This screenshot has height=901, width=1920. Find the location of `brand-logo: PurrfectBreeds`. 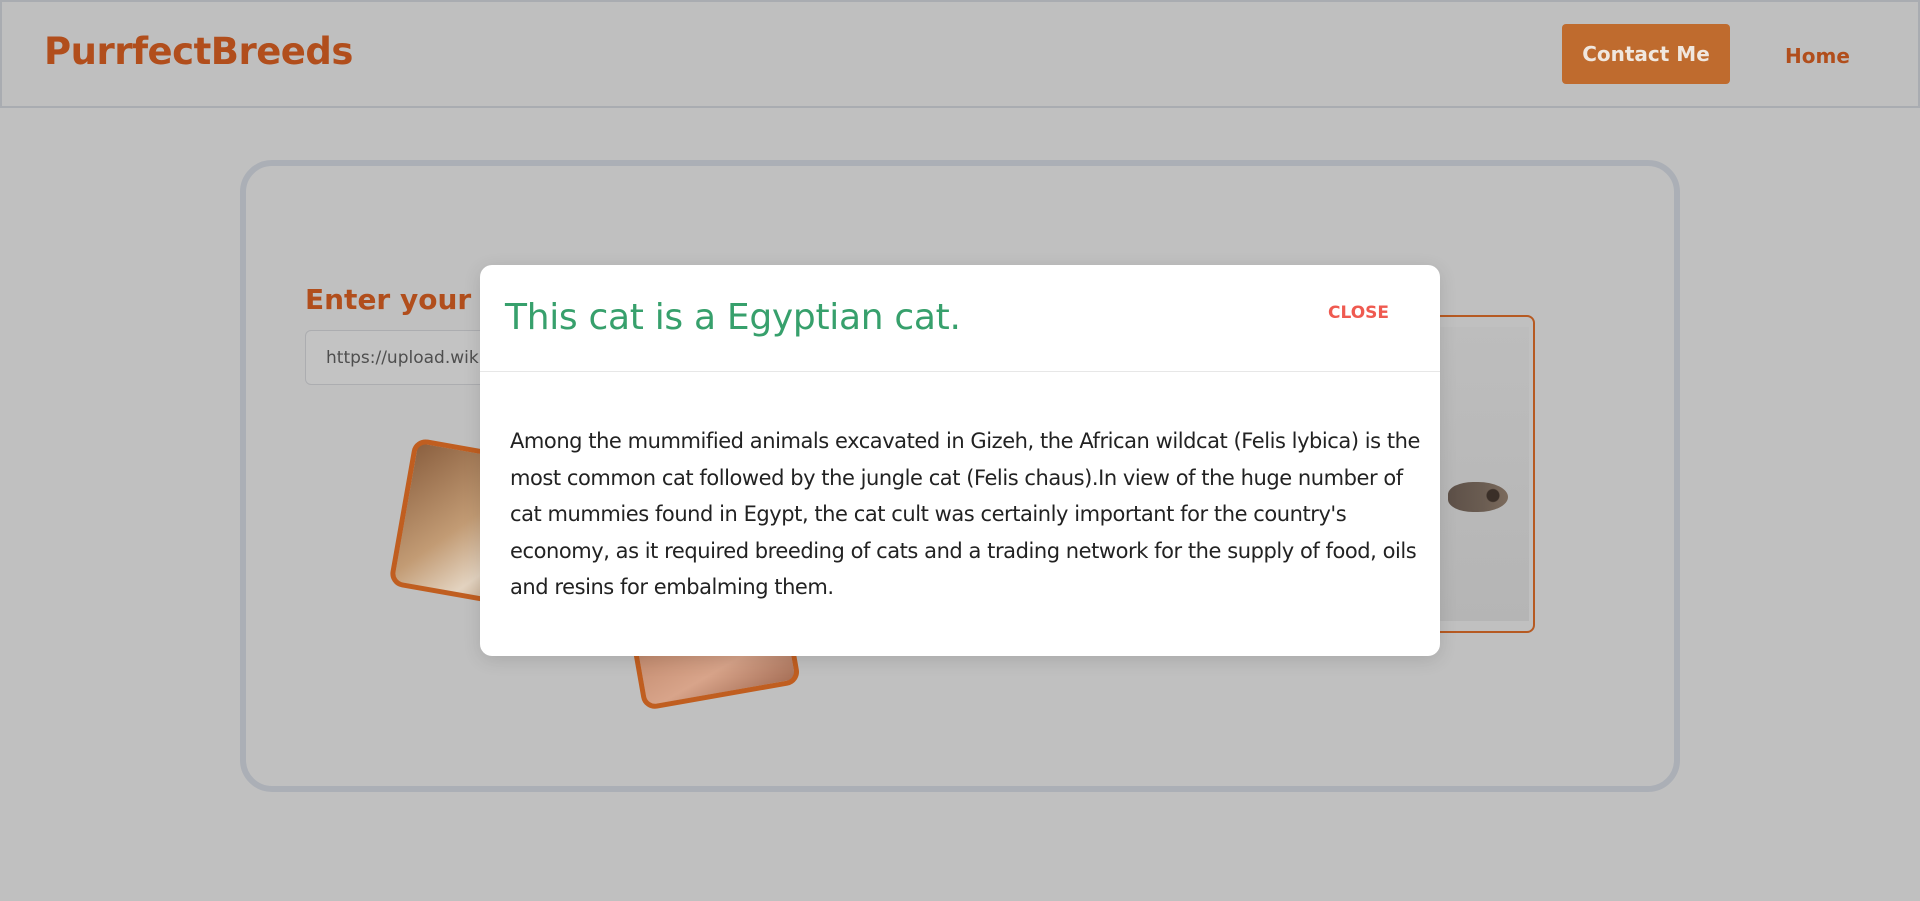

brand-logo: PurrfectBreeds is located at coordinates (198, 51).